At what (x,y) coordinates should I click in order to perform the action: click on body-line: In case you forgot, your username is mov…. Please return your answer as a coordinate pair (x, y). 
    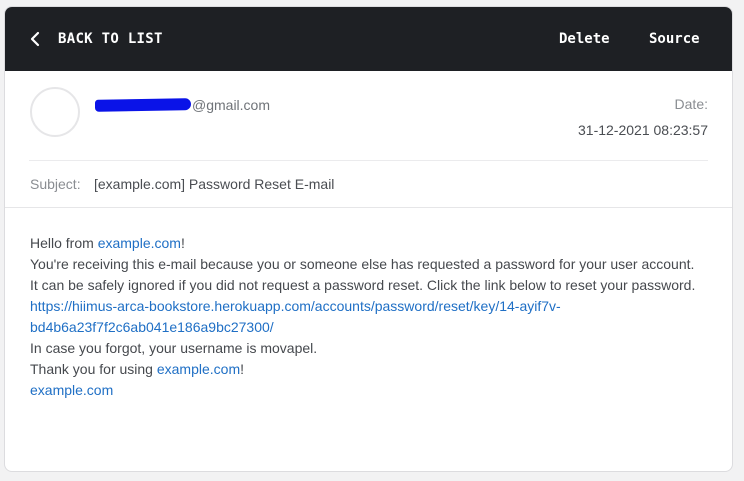
    Looking at the image, I should click on (174, 348).